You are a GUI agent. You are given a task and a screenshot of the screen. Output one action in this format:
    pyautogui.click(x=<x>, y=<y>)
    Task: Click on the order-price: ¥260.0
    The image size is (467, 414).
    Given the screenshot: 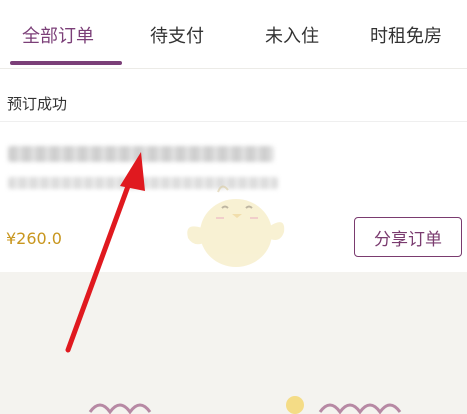 What is the action you would take?
    pyautogui.click(x=34, y=238)
    